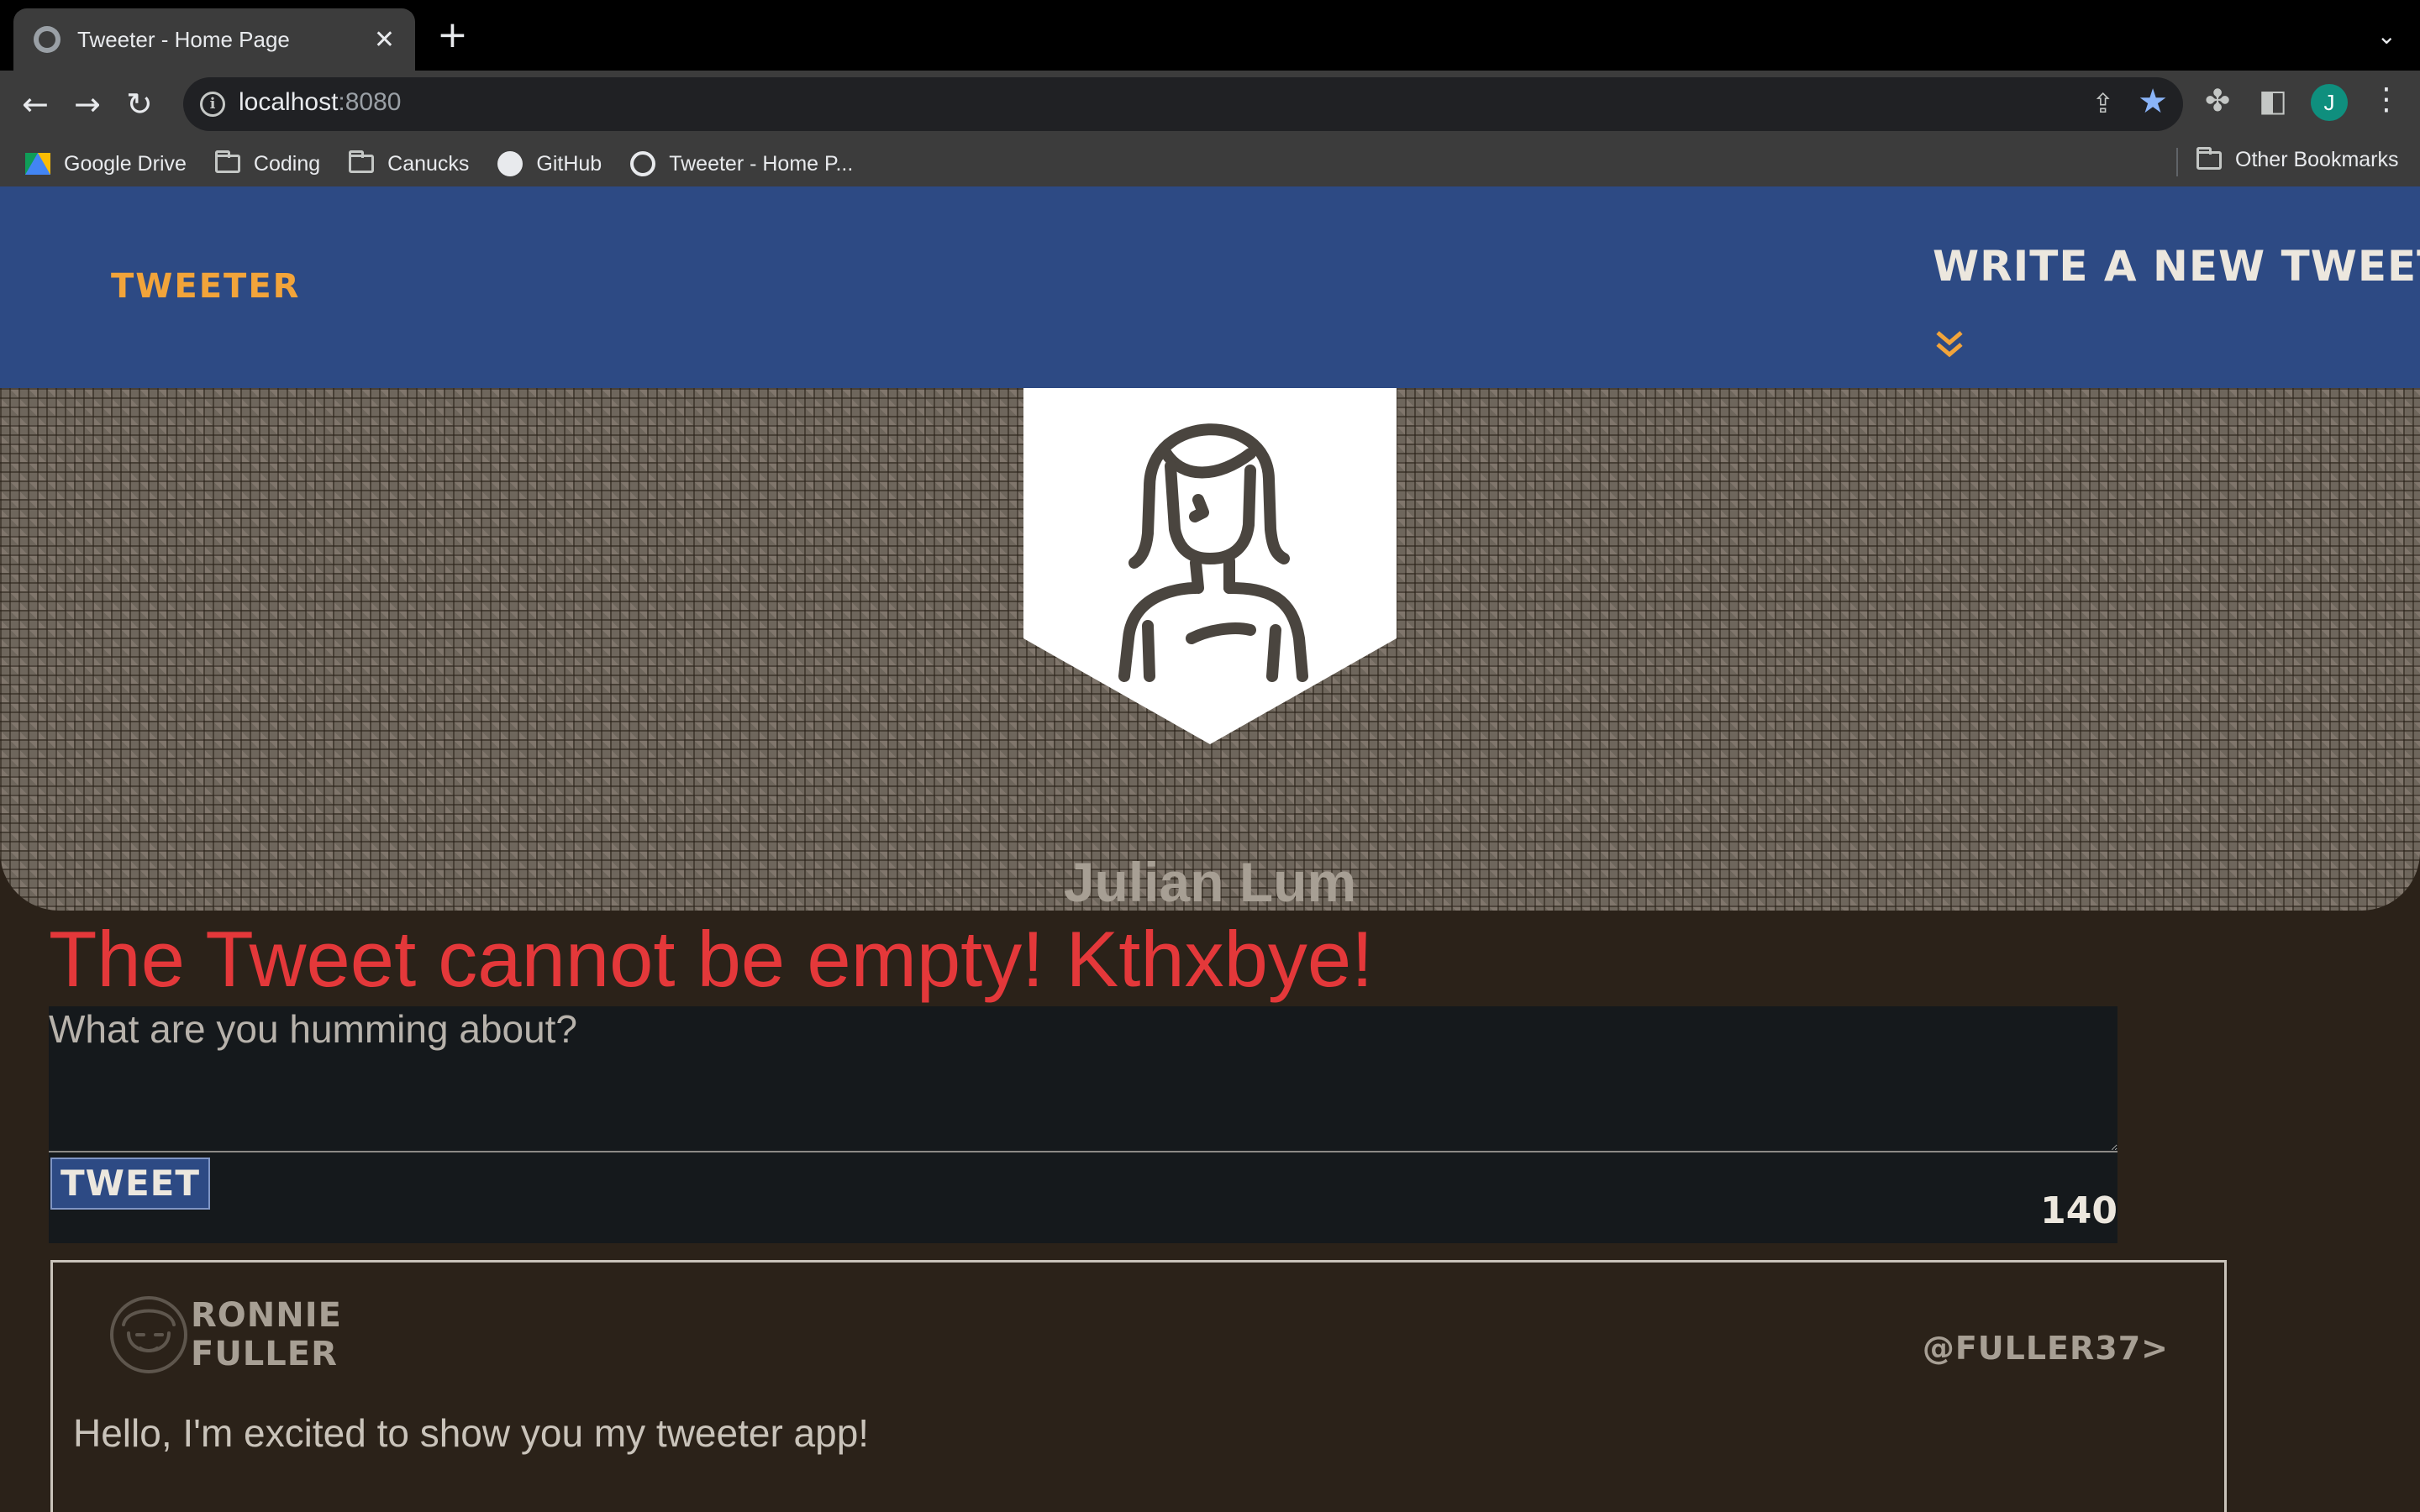  Describe the element at coordinates (206, 286) in the screenshot. I see `brand-logo: Tweeter` at that location.